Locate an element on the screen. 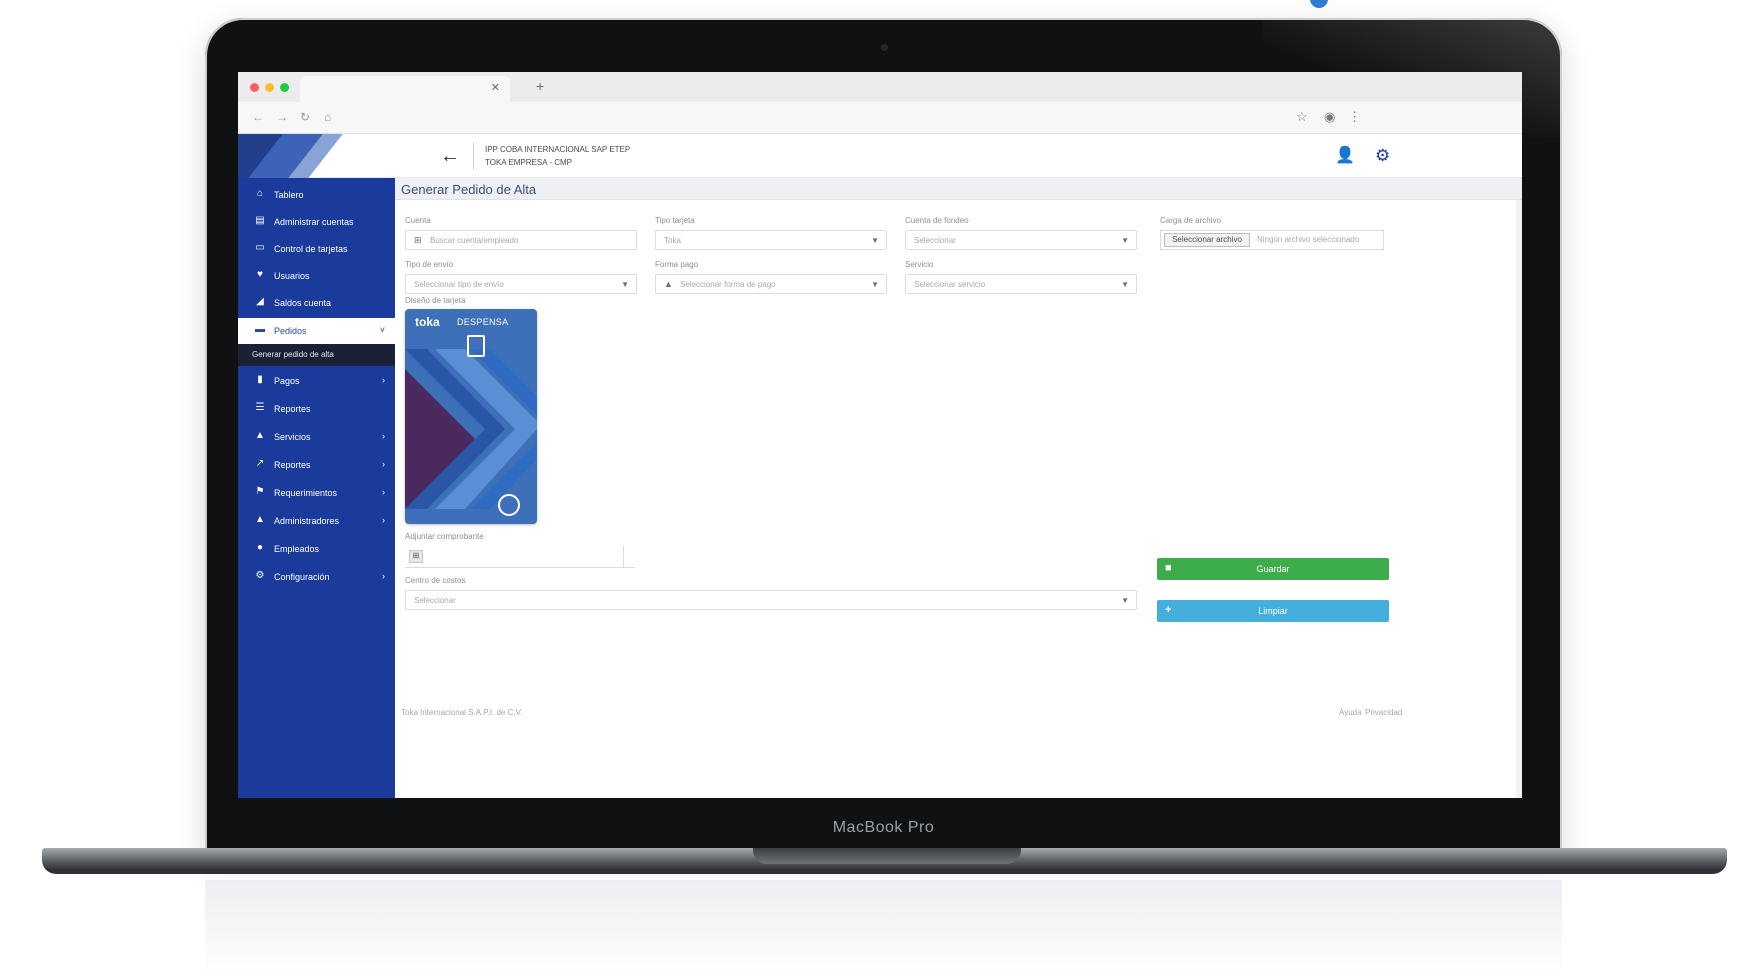  sidebar-item-reportes-2: ↗ Reportes › is located at coordinates (316, 465).